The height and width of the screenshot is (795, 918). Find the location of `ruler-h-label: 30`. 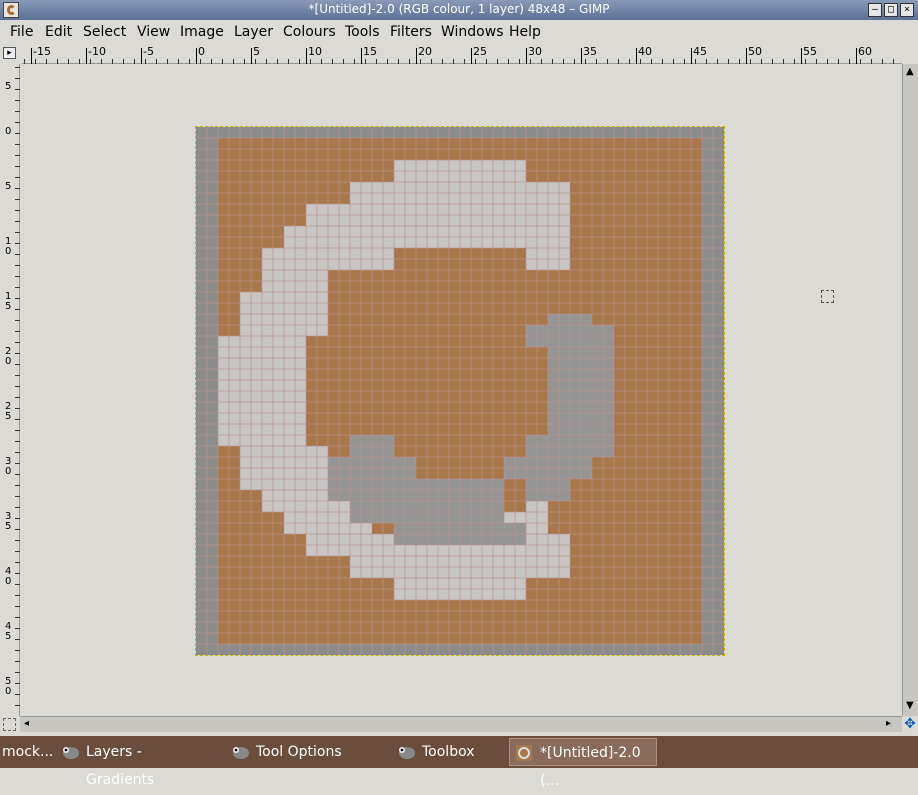

ruler-h-label: 30 is located at coordinates (535, 51).